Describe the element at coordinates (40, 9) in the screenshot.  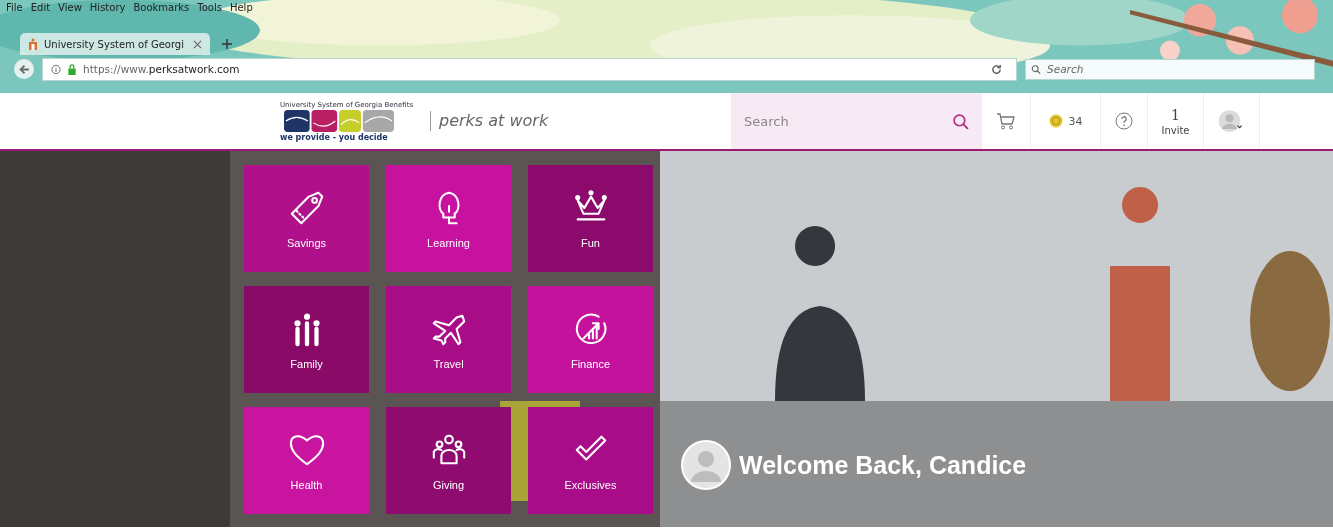
I see `menu-item: Edit` at that location.